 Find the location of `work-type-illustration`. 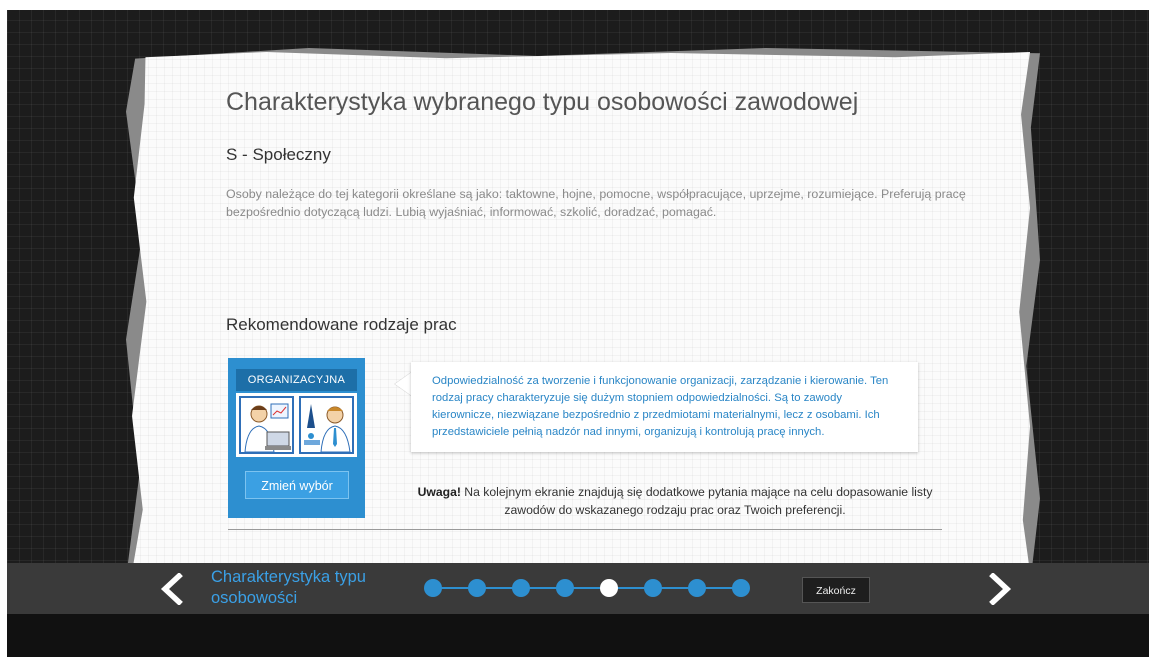

work-type-illustration is located at coordinates (296, 425).